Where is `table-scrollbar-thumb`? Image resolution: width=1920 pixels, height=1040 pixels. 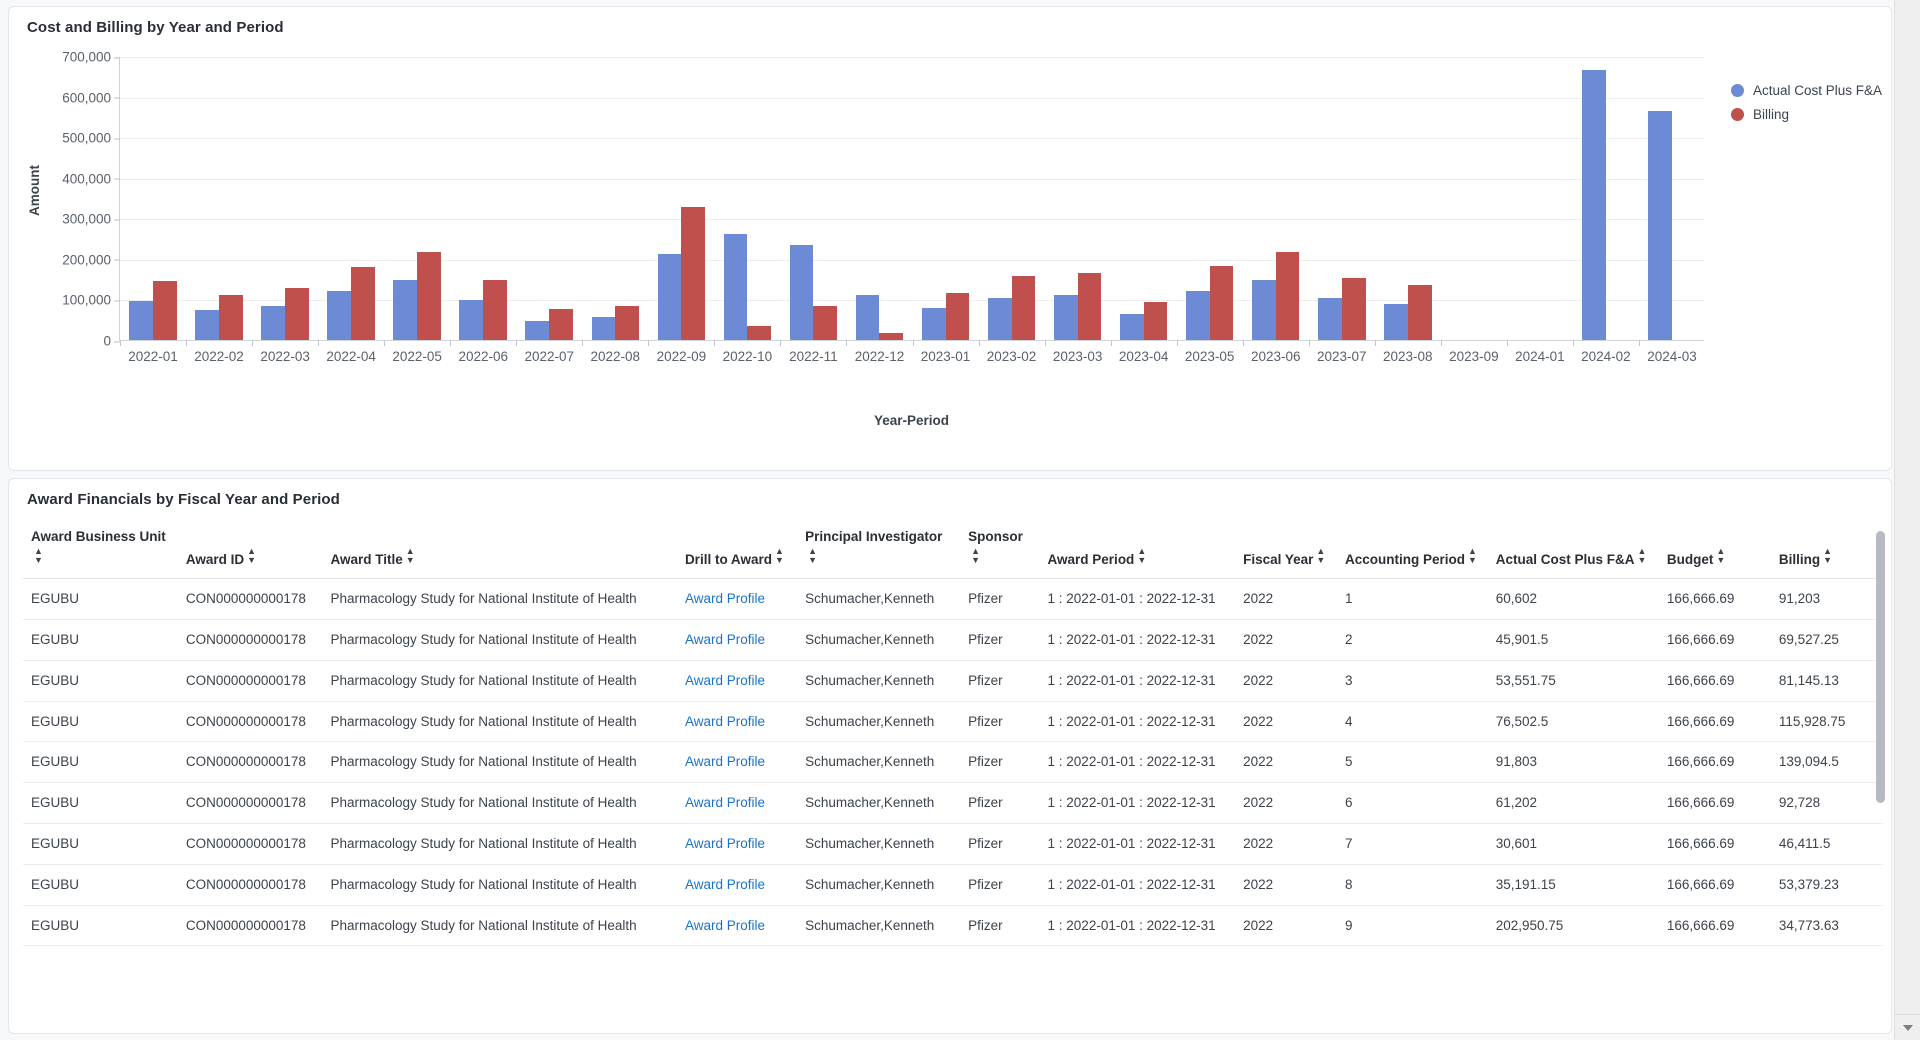
table-scrollbar-thumb is located at coordinates (1880, 667).